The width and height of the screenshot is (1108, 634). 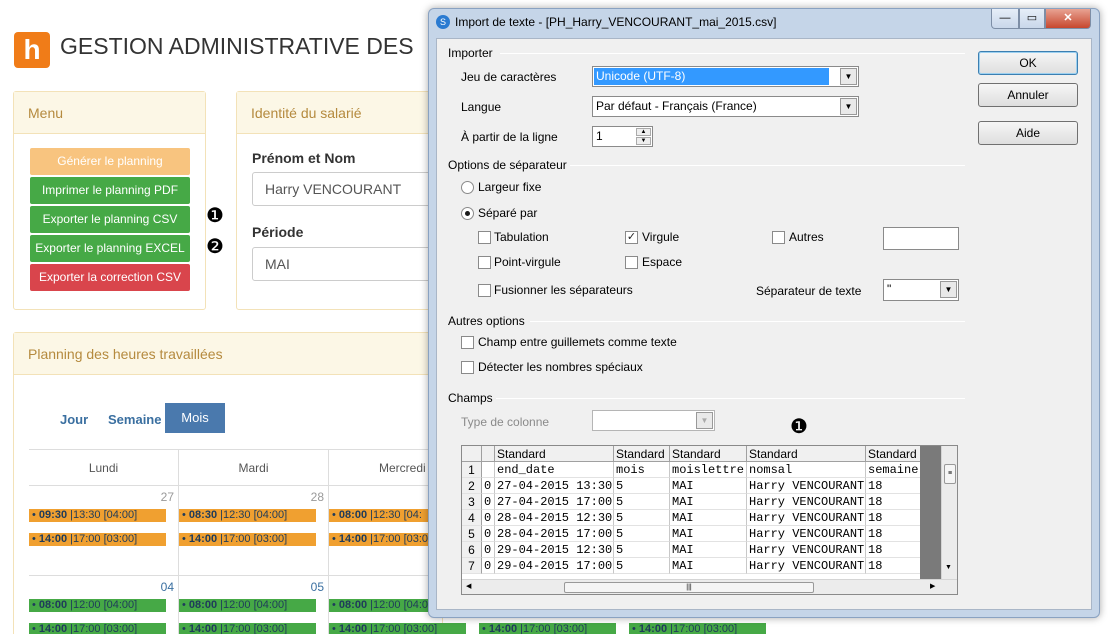 I want to click on calendar-event: • 08:00 |12:30 [04:, so click(x=379, y=515).